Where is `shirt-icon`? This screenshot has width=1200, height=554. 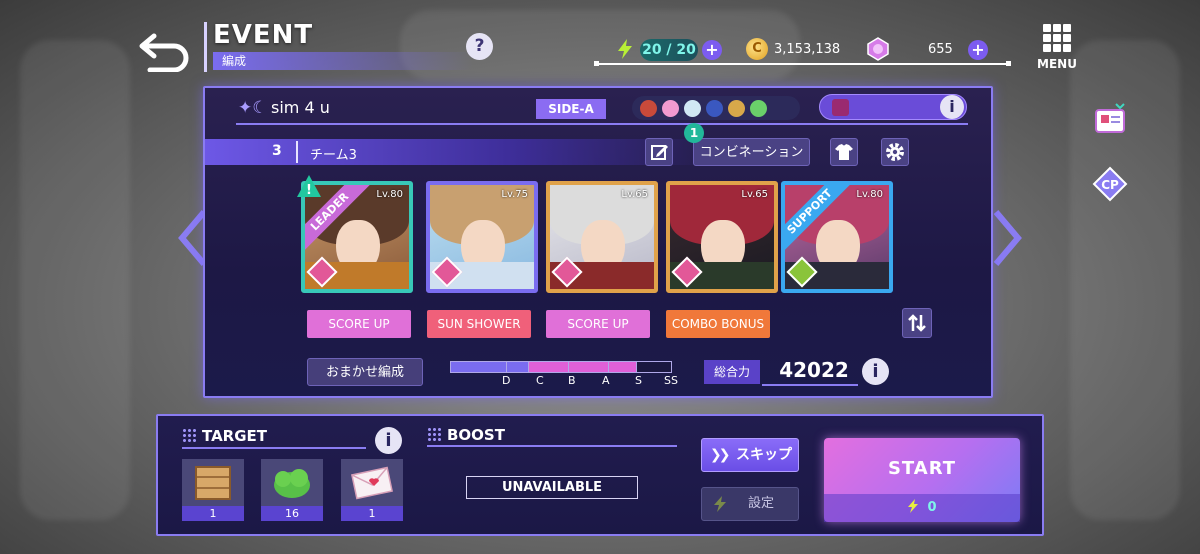 shirt-icon is located at coordinates (844, 152).